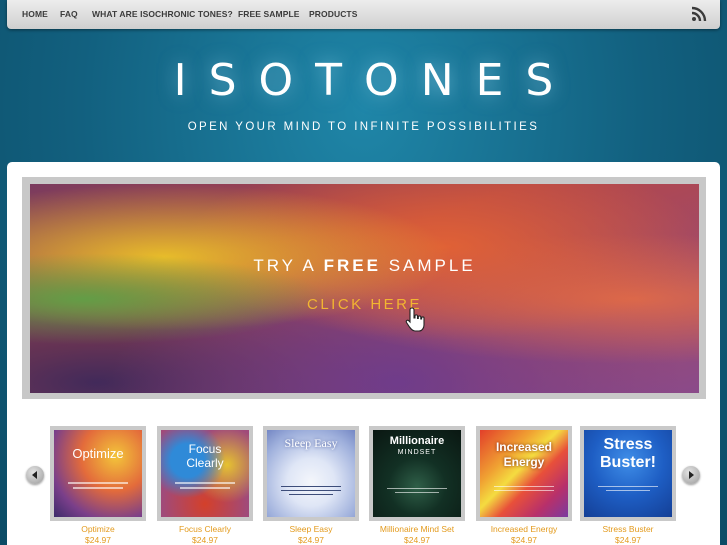 The width and height of the screenshot is (727, 545). I want to click on banner-headline-prefix: TRY A, so click(284, 265).